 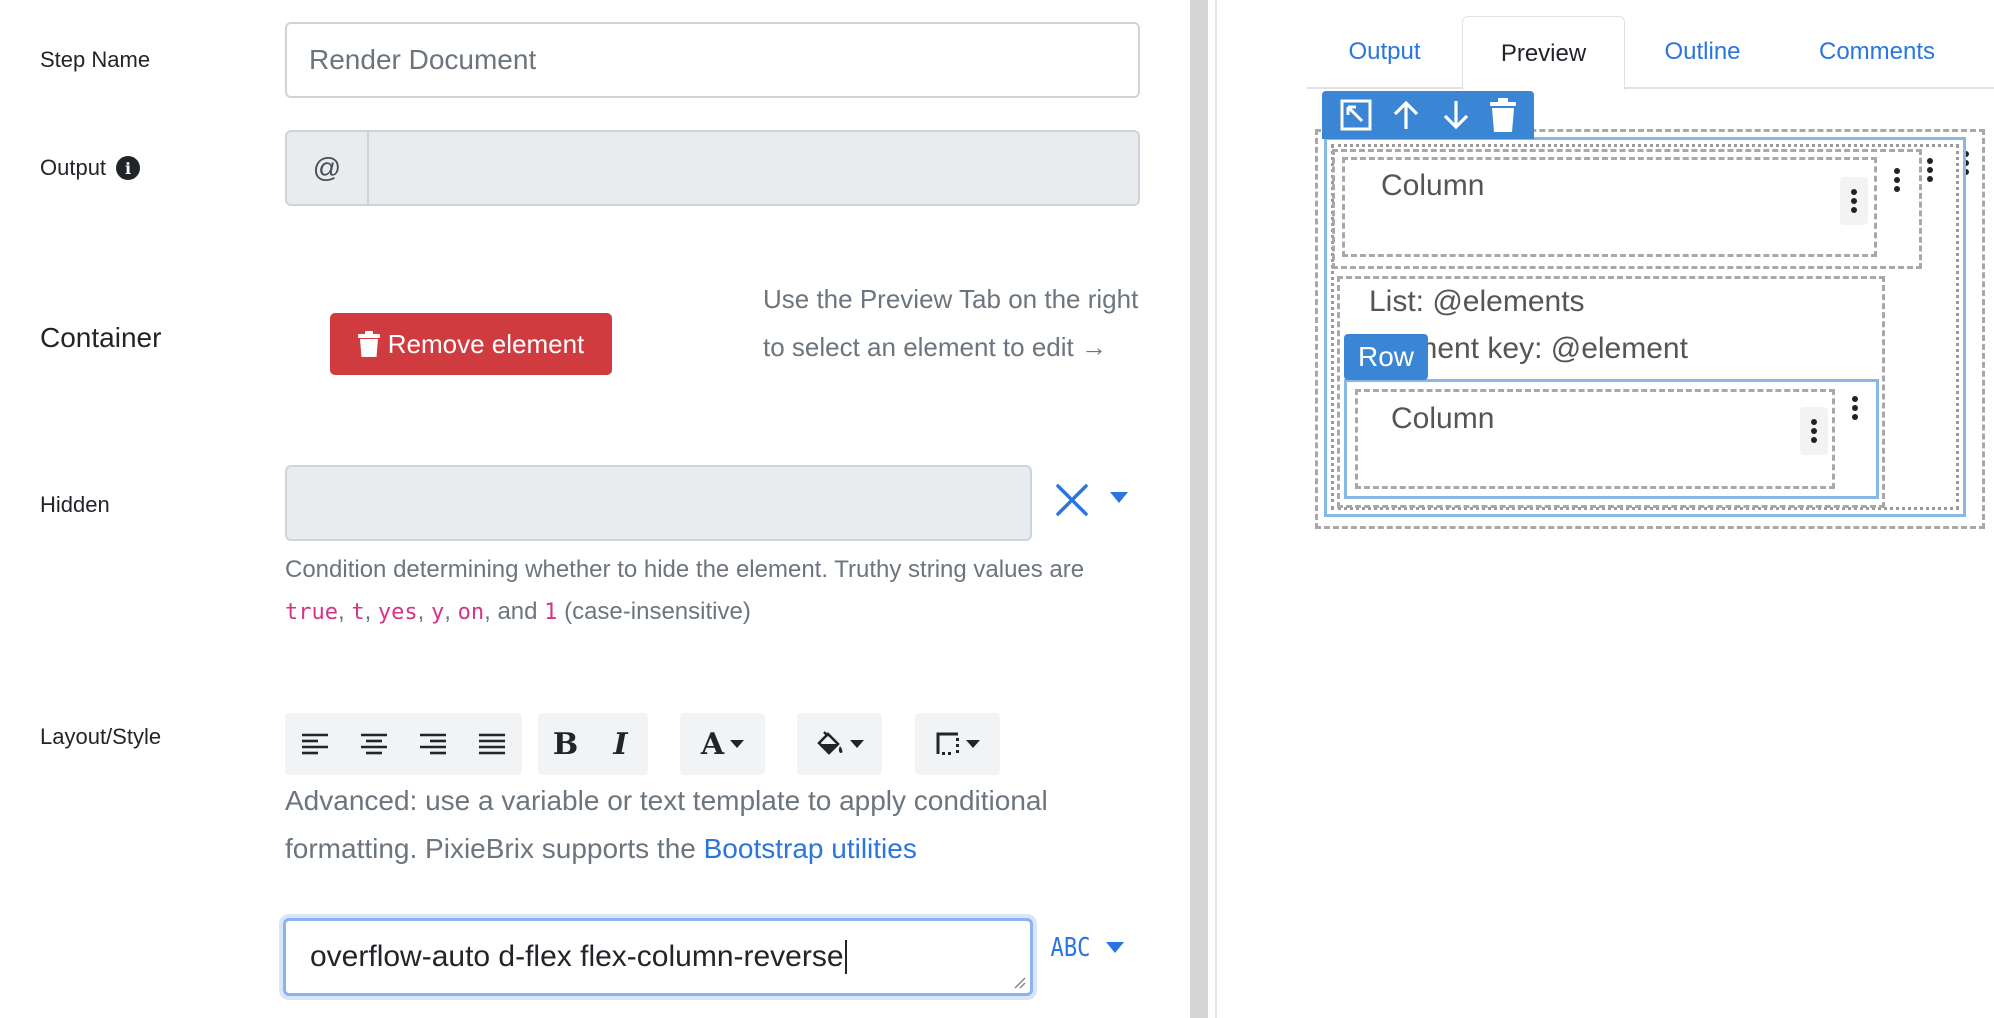 I want to click on align-justify-button, so click(x=491, y=744).